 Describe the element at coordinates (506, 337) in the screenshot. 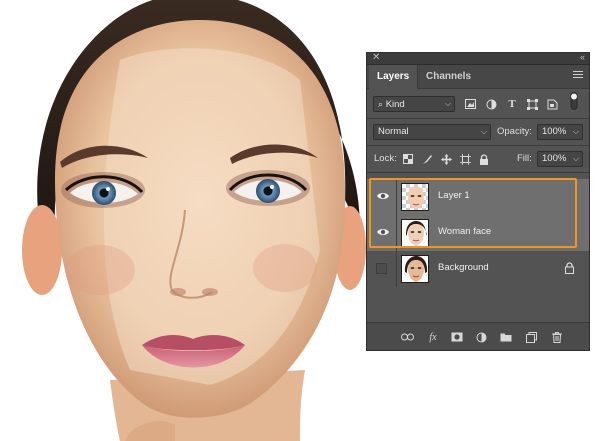

I see `new-group-icon` at that location.